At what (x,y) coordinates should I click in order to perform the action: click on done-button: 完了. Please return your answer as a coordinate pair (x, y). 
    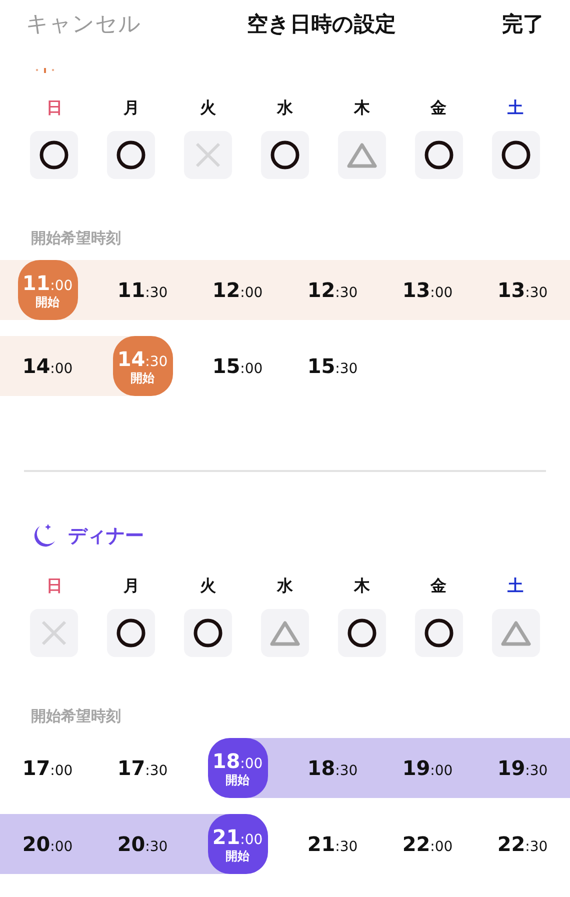
    Looking at the image, I should click on (523, 24).